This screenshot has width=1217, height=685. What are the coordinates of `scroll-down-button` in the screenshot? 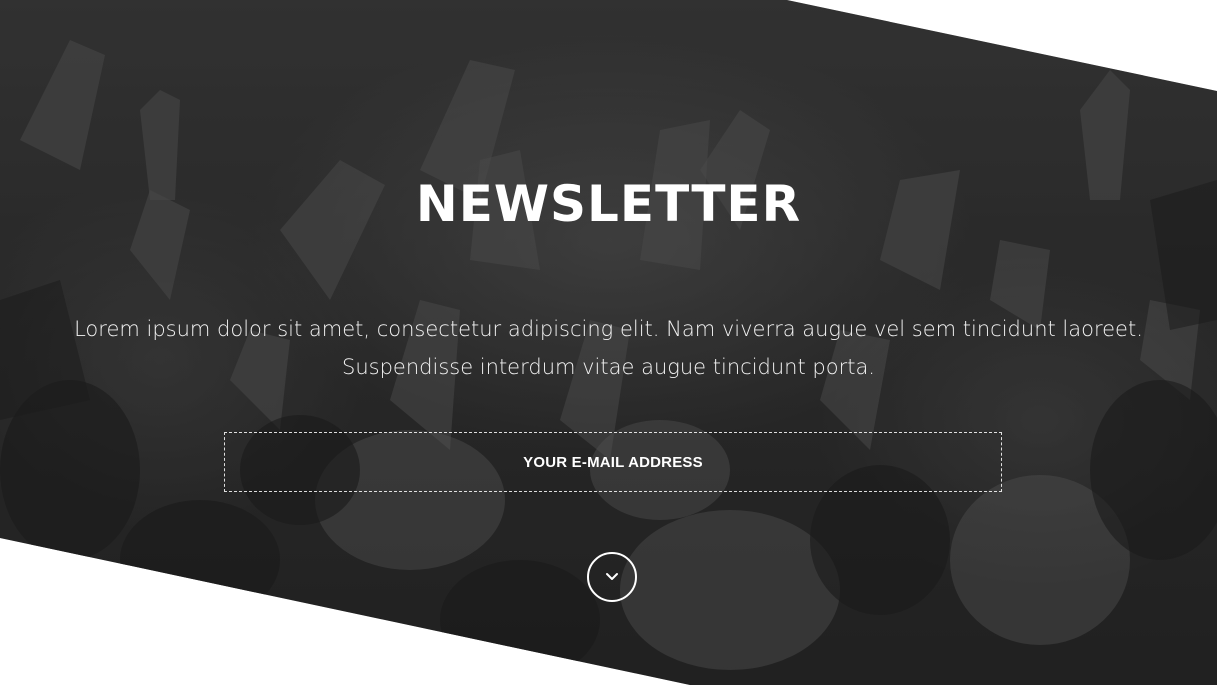 It's located at (612, 577).